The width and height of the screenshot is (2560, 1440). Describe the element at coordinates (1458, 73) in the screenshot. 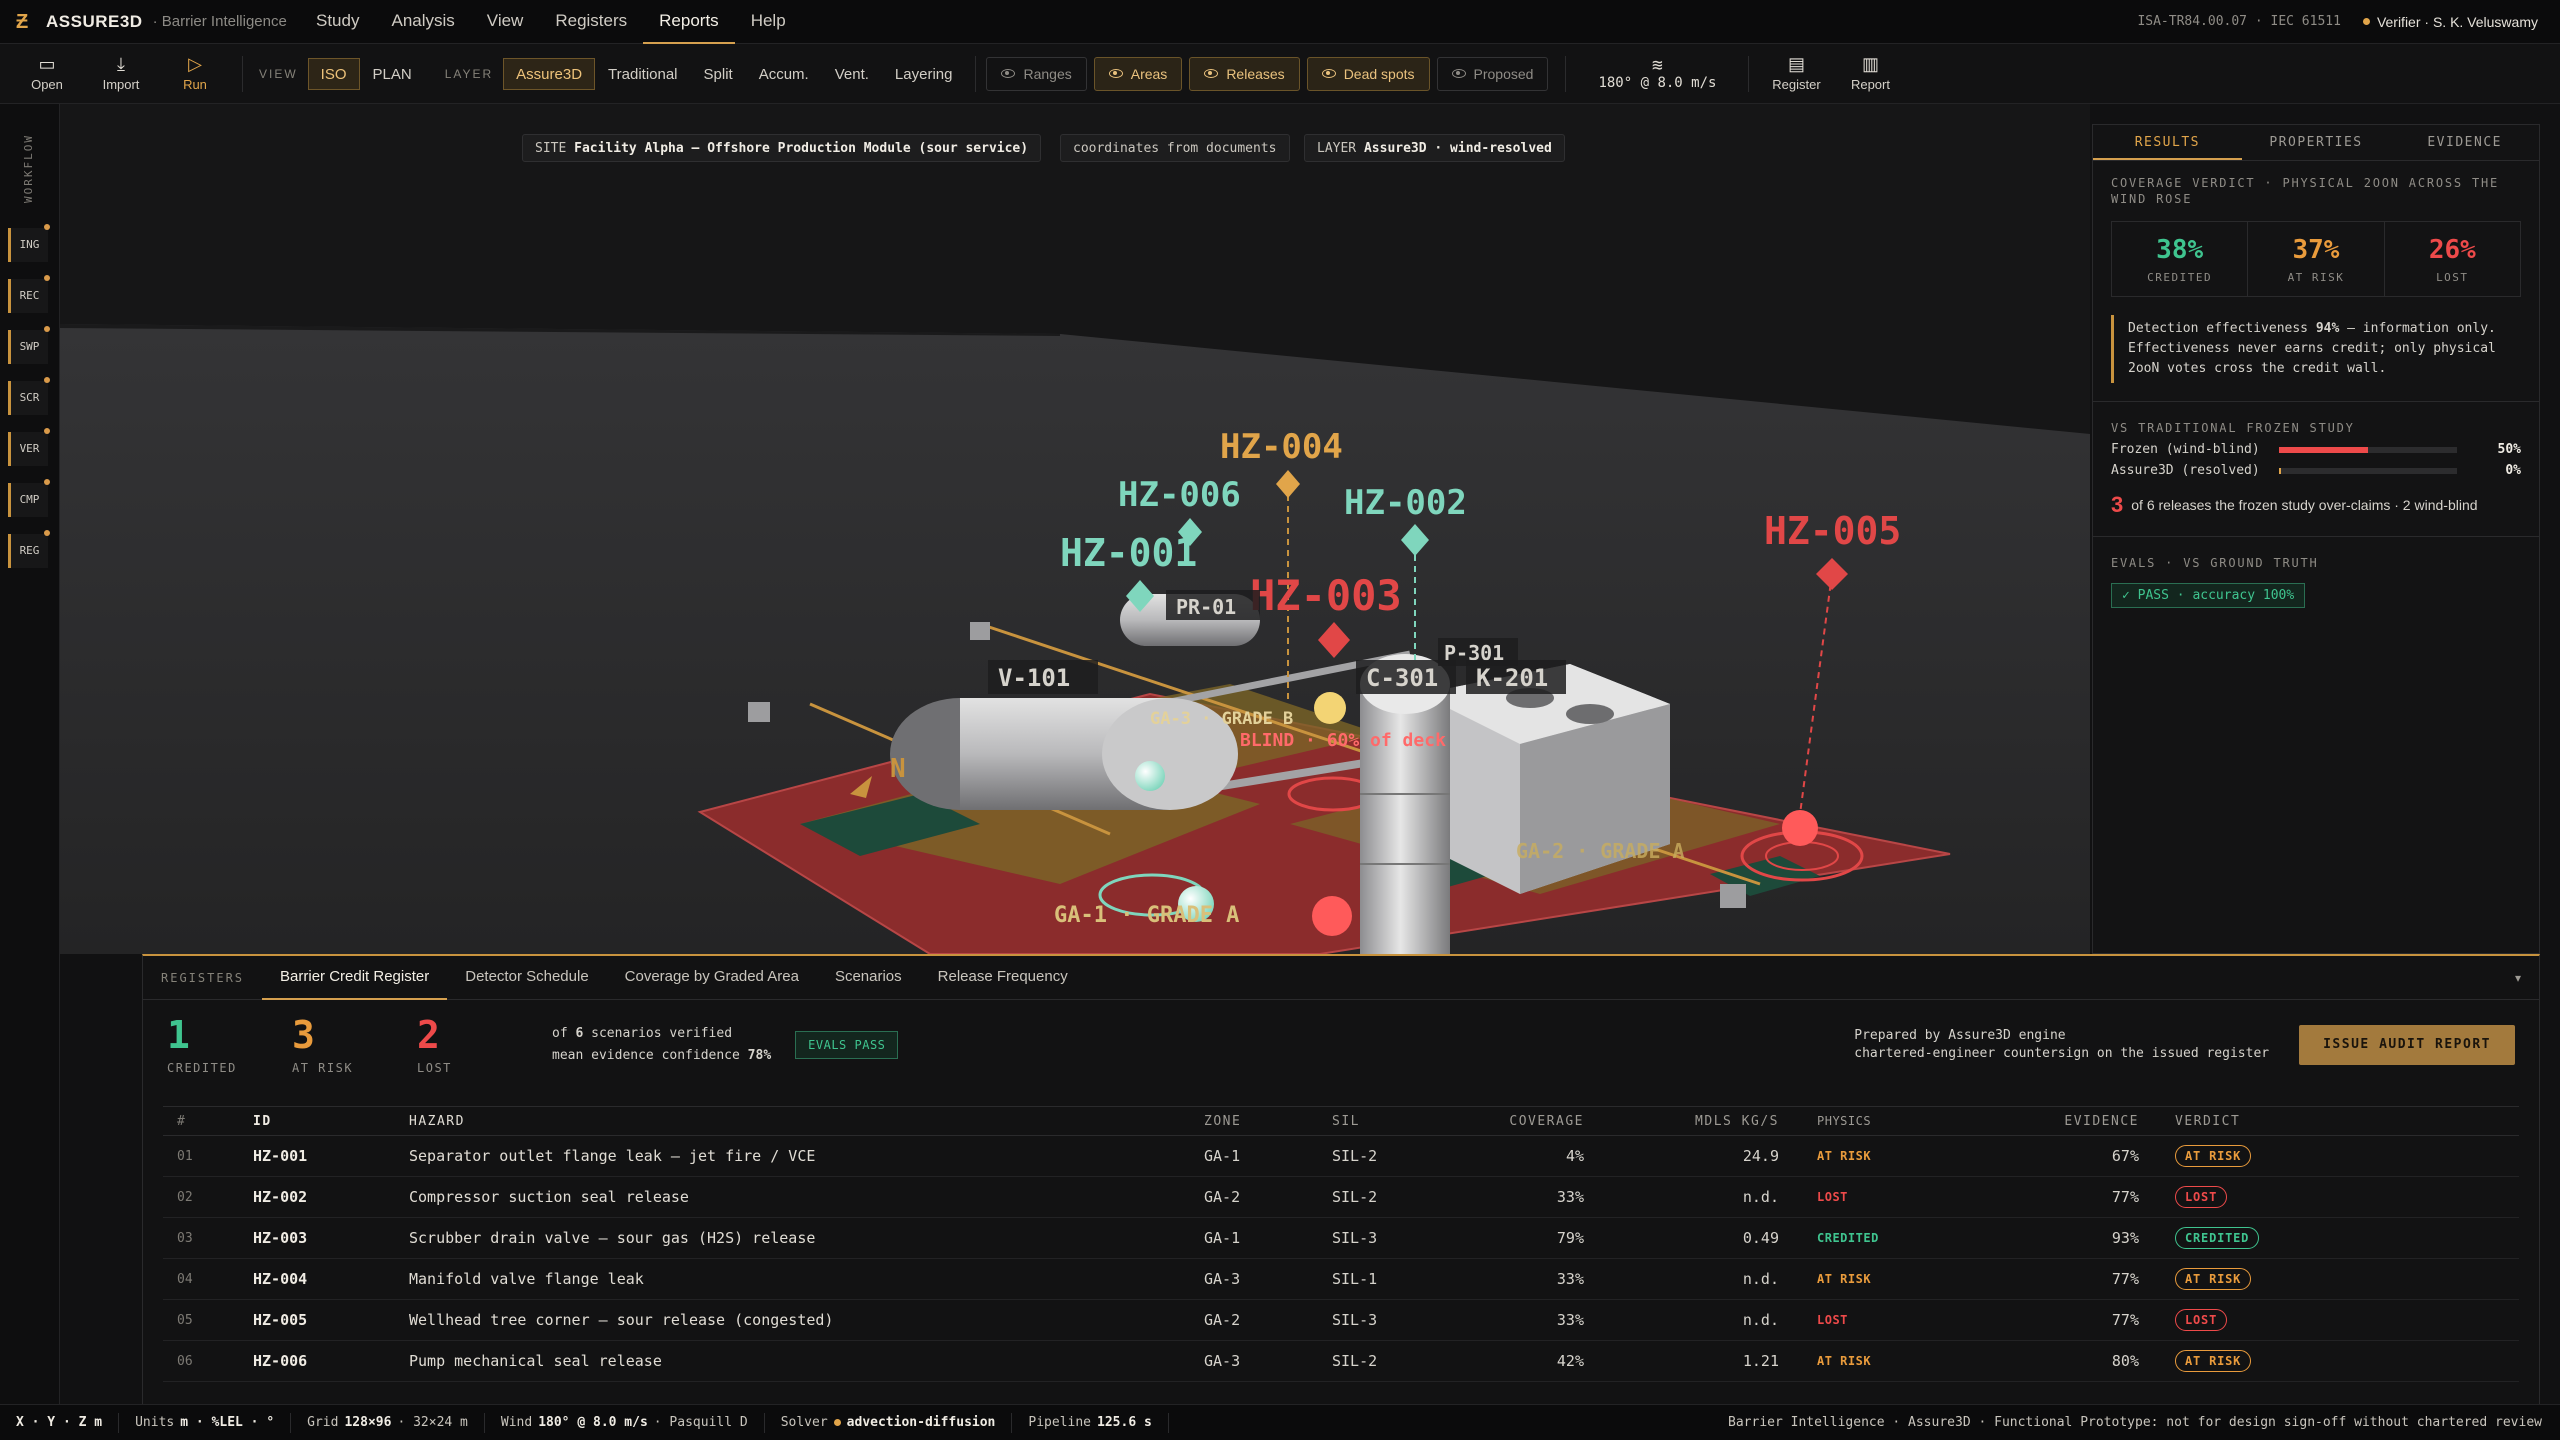

I see `eye-icon` at that location.